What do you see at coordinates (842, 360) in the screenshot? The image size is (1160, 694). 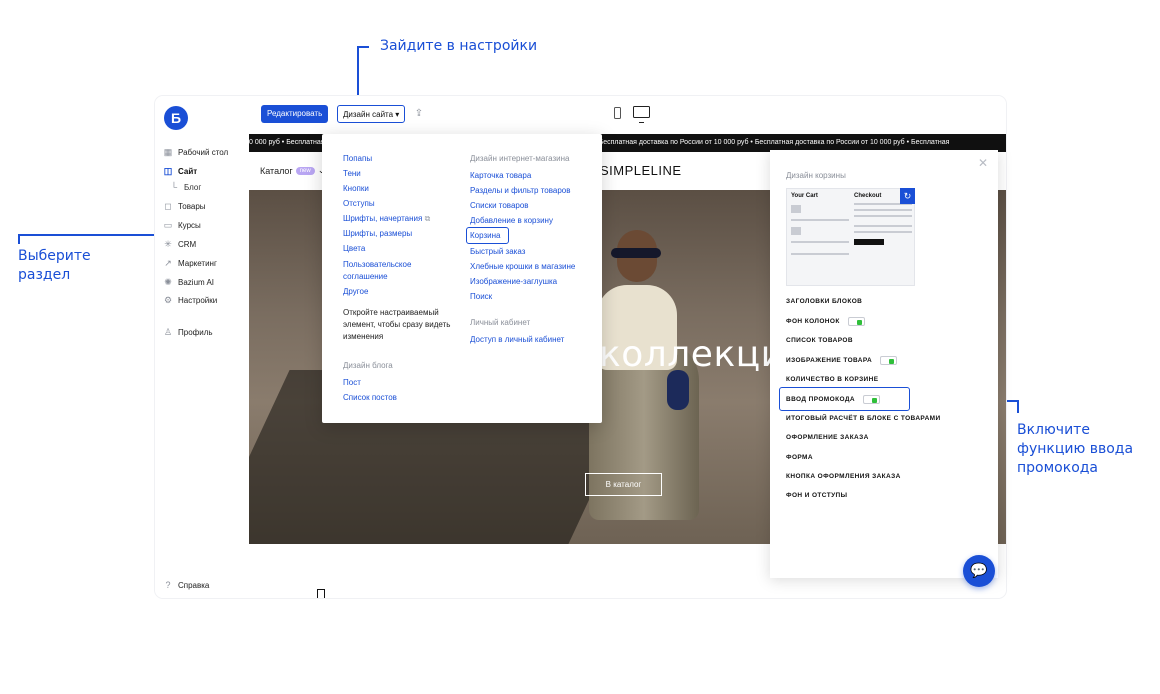 I see `setting-product-image: ИЗОБРАЖЕНИЕ ТОВАРА` at bounding box center [842, 360].